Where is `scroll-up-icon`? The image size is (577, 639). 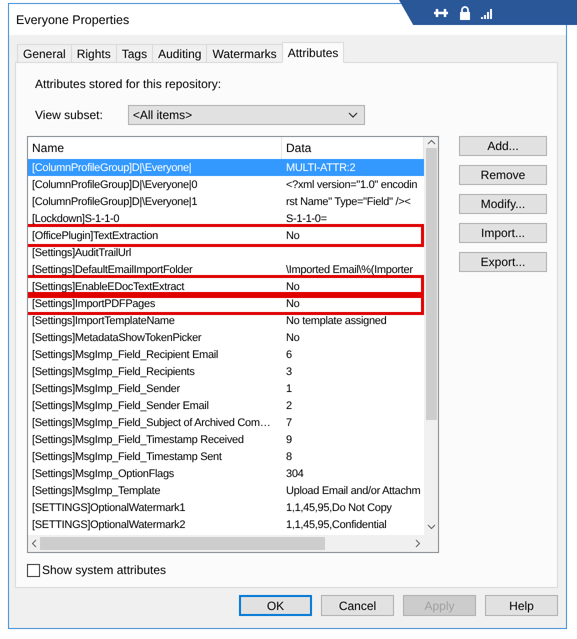 scroll-up-icon is located at coordinates (431, 142).